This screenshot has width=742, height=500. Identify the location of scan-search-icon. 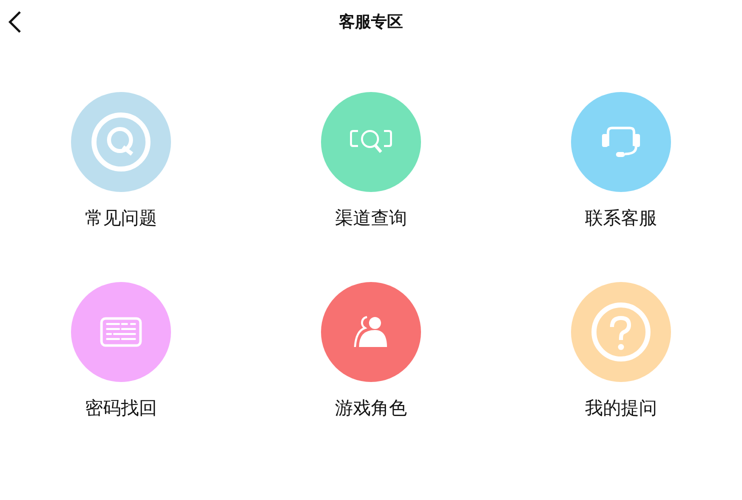
(371, 142).